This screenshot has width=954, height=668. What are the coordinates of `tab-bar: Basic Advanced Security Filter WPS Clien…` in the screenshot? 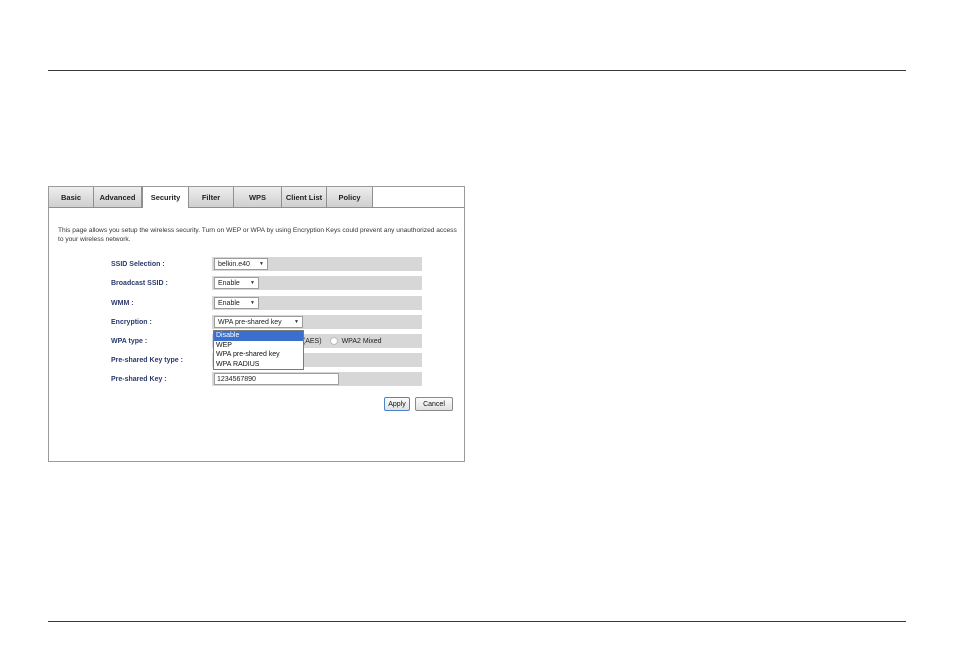 It's located at (256, 197).